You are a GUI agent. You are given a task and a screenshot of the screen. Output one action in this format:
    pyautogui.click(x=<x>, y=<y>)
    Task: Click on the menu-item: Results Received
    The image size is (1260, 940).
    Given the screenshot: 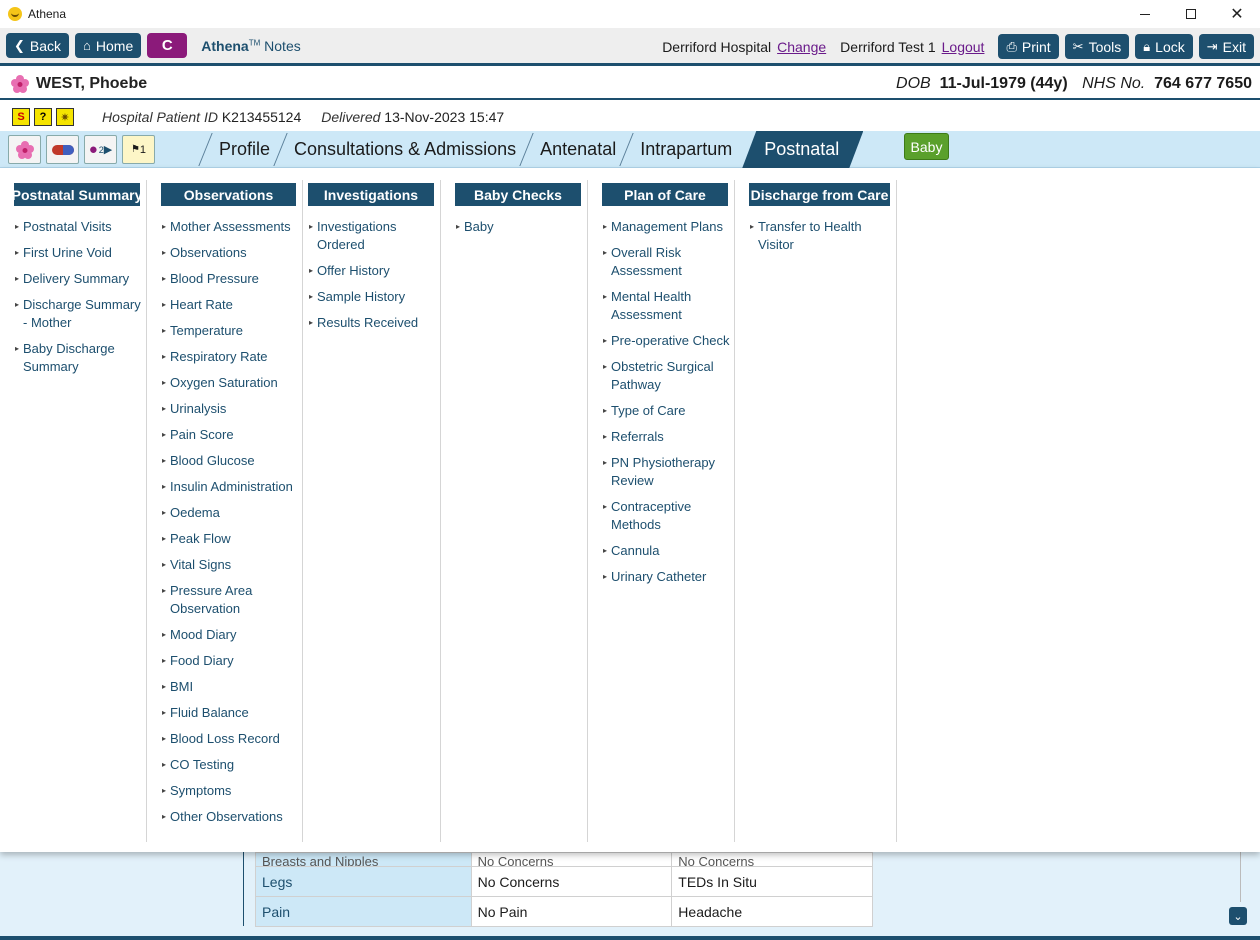 What is the action you would take?
    pyautogui.click(x=374, y=323)
    